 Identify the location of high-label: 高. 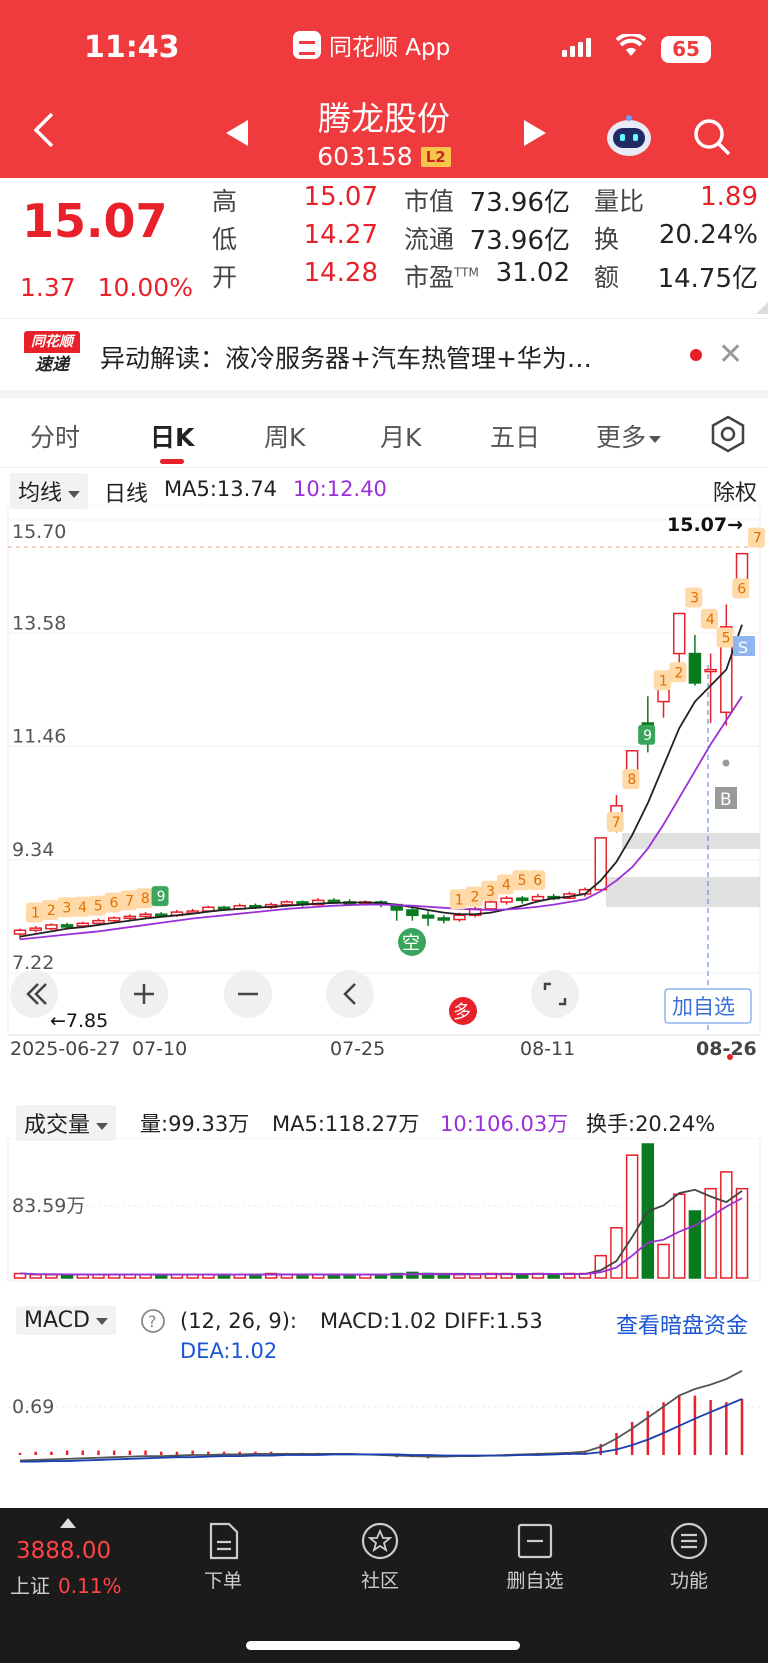
(225, 201).